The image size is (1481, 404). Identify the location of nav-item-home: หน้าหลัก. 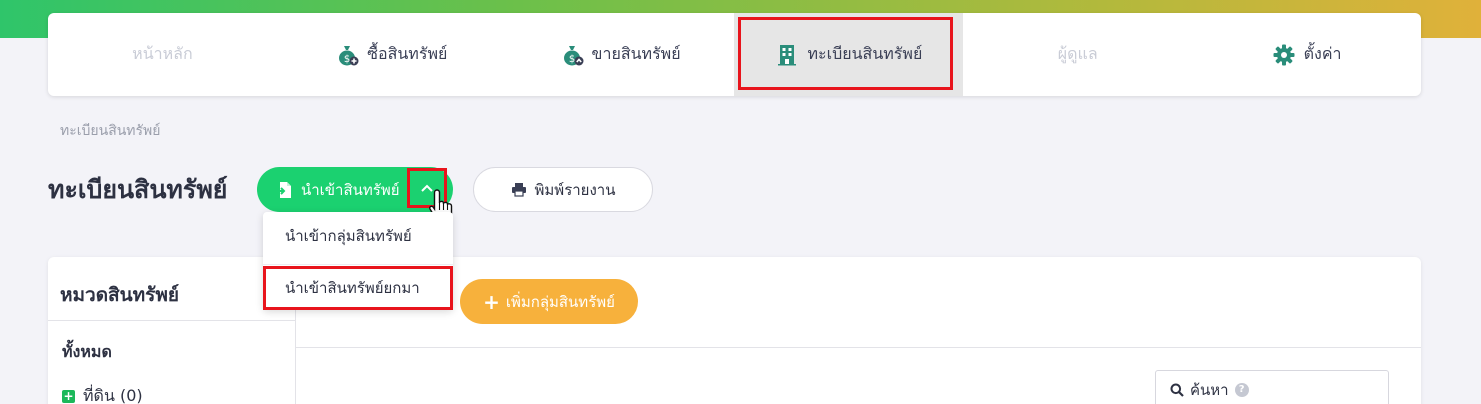
(162, 54).